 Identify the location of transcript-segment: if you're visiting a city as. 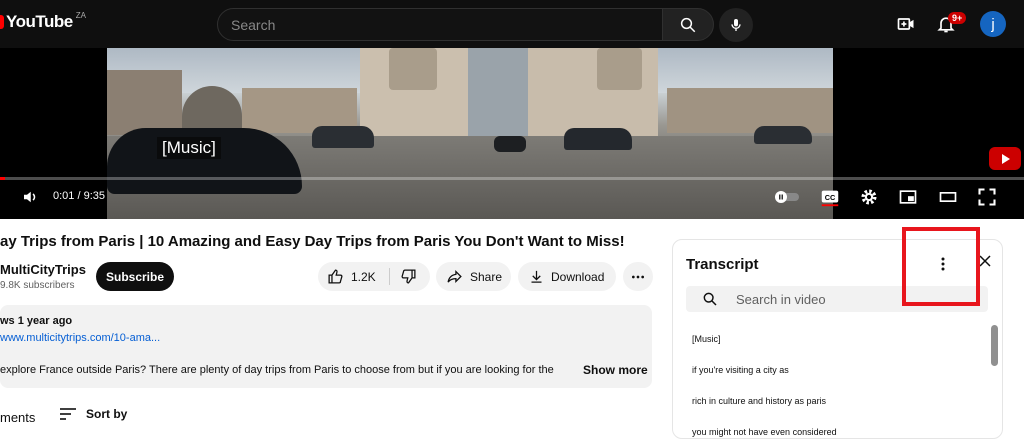
(740, 370).